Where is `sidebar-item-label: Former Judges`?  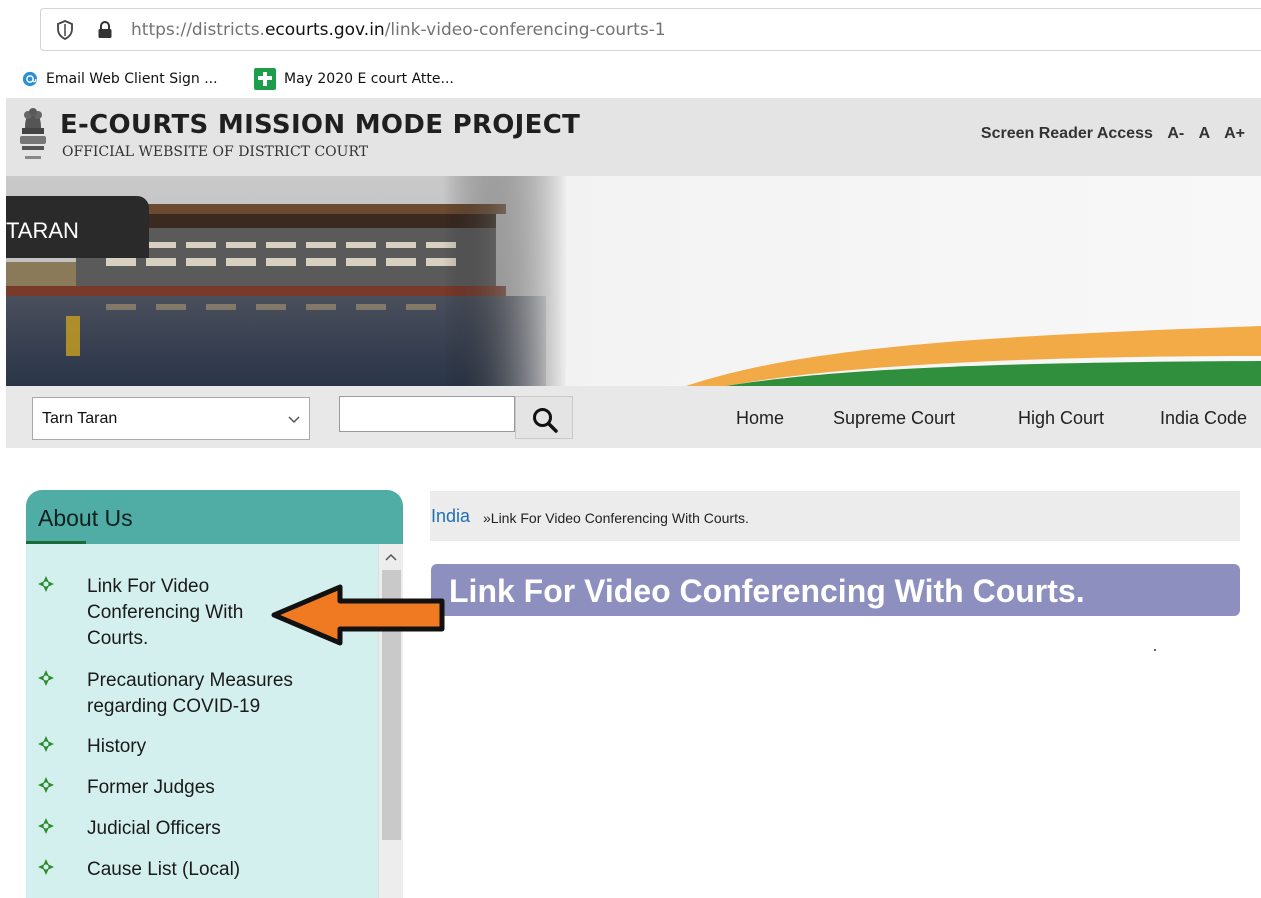 sidebar-item-label: Former Judges is located at coordinates (151, 787).